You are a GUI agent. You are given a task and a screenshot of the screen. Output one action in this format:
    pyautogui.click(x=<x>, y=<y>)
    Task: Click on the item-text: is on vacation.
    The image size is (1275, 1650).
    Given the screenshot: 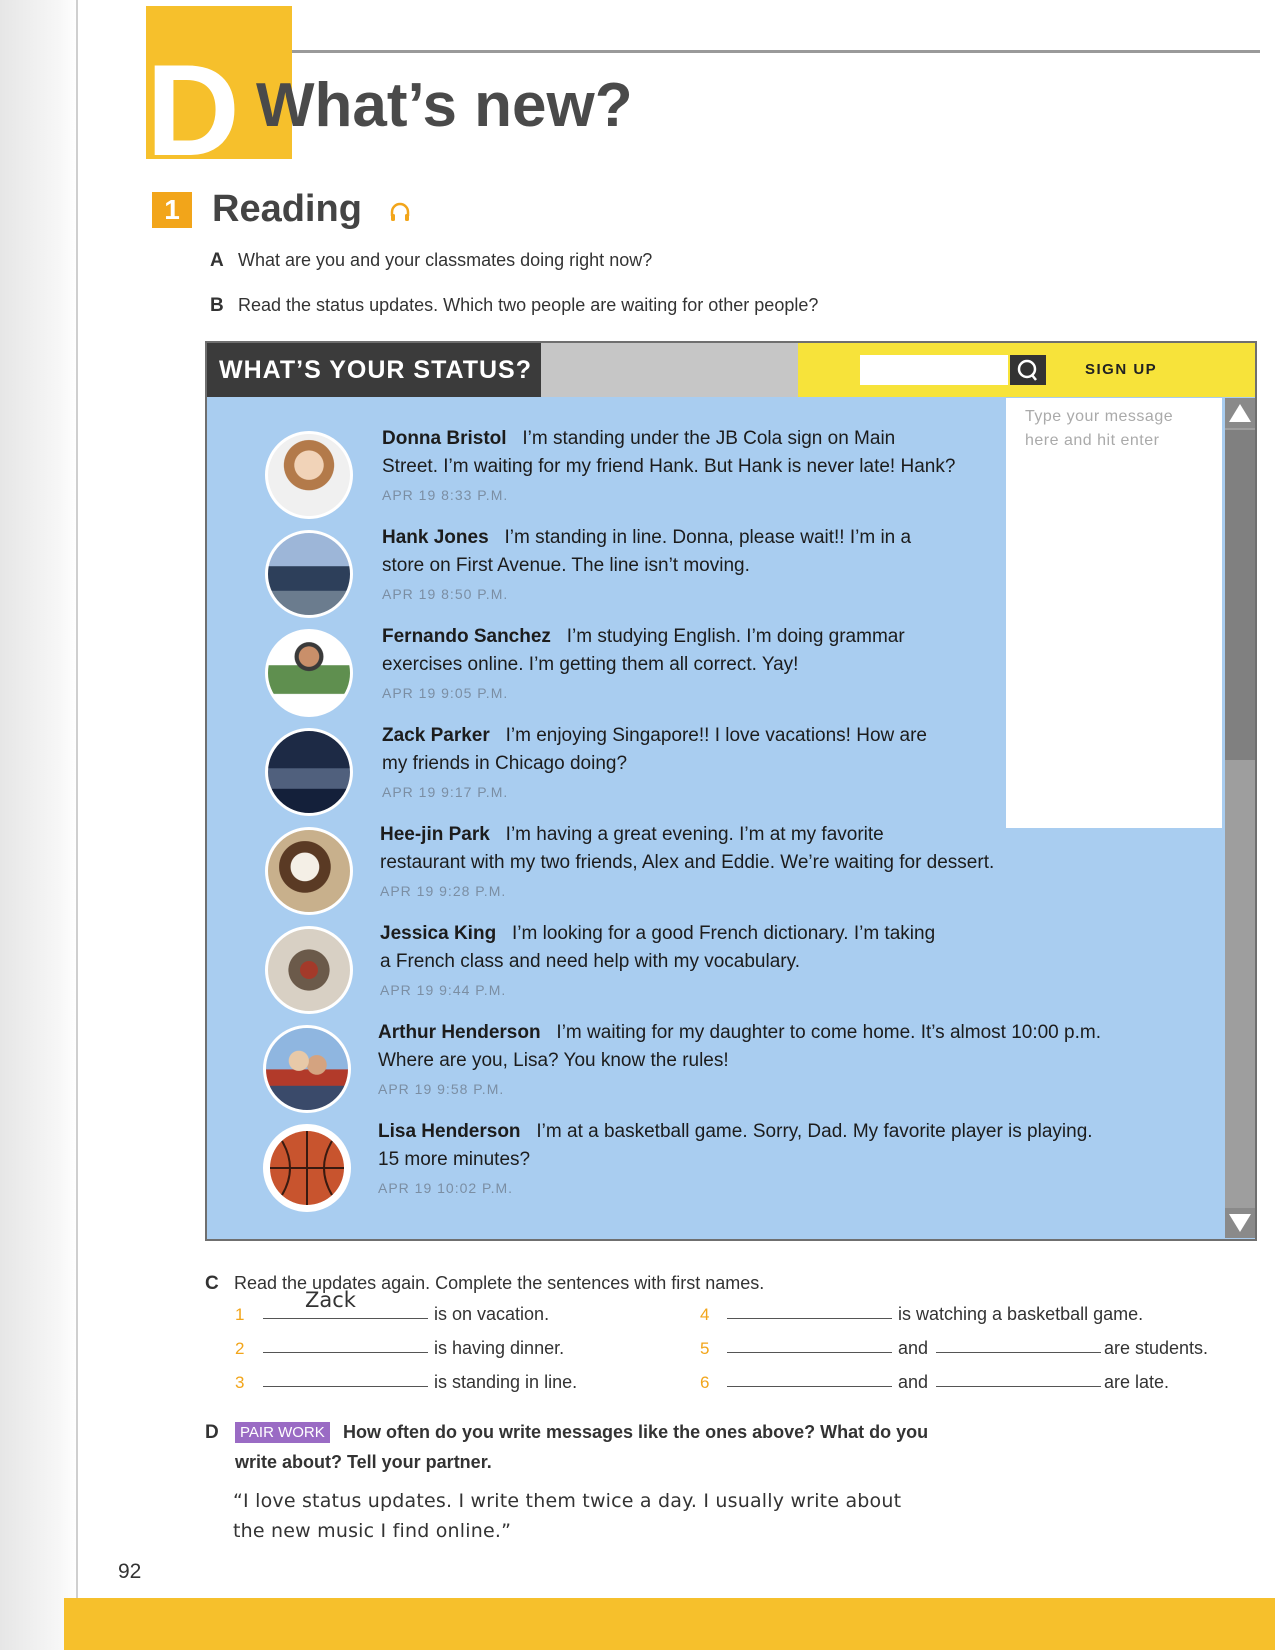 What is the action you would take?
    pyautogui.click(x=492, y=1314)
    